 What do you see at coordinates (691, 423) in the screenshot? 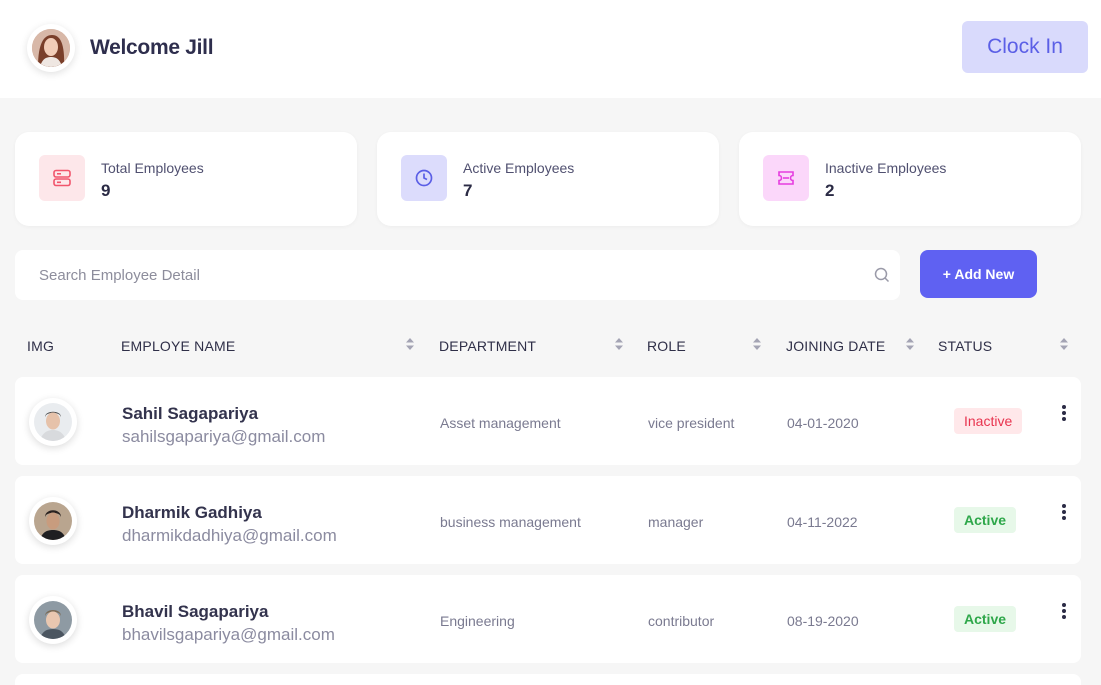
I see `employee-role: vice president` at bounding box center [691, 423].